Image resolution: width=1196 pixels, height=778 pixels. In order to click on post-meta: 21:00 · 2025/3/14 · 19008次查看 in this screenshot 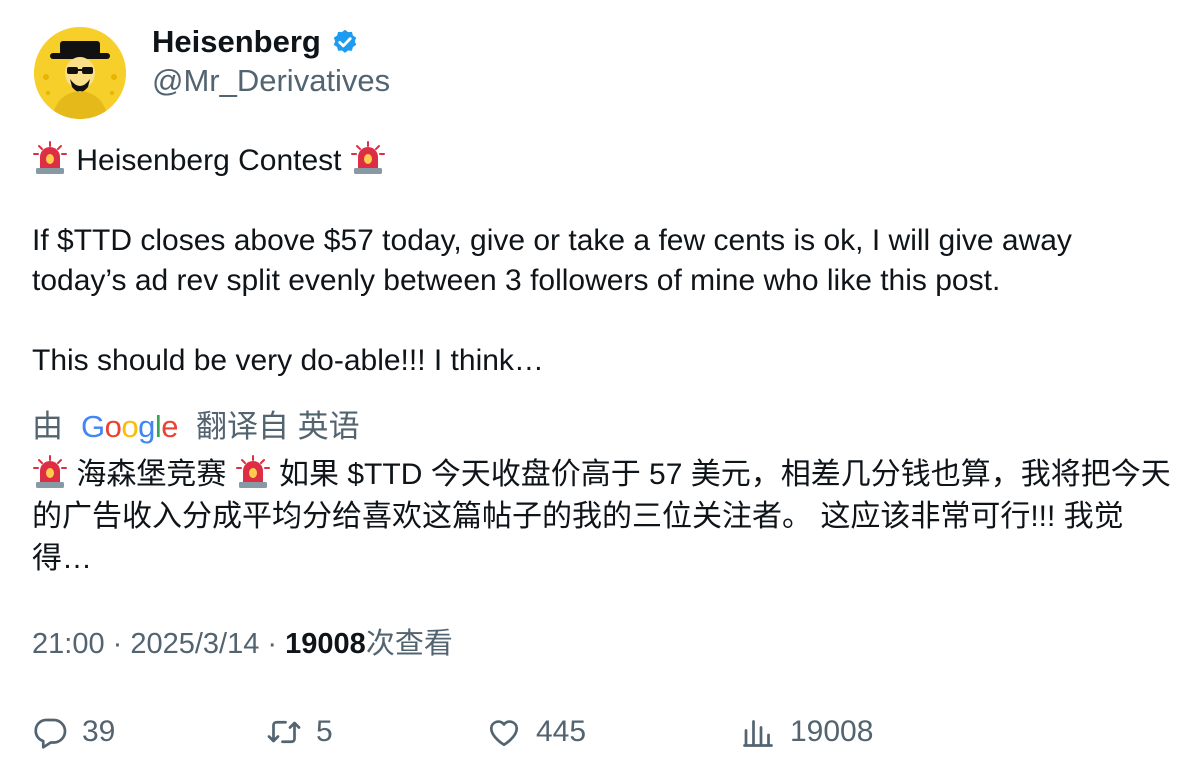, I will do `click(242, 644)`.